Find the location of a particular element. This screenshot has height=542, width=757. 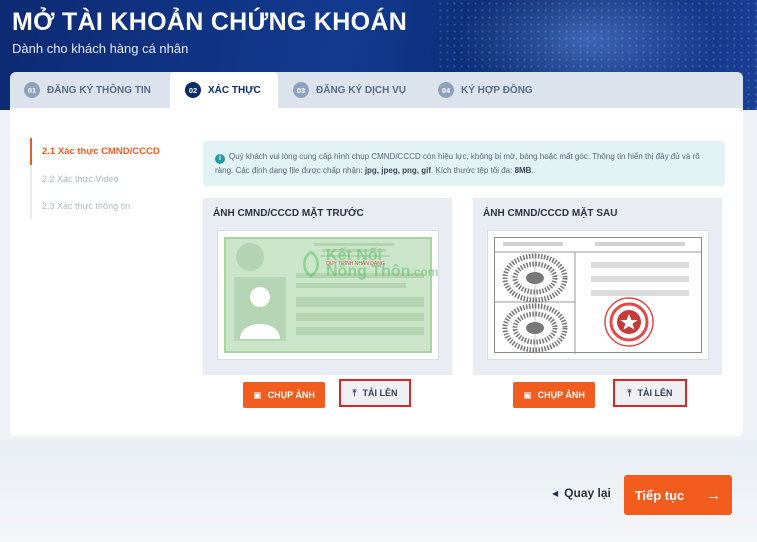

front-upload-button: ⤒ TẢI LÊN is located at coordinates (375, 393).